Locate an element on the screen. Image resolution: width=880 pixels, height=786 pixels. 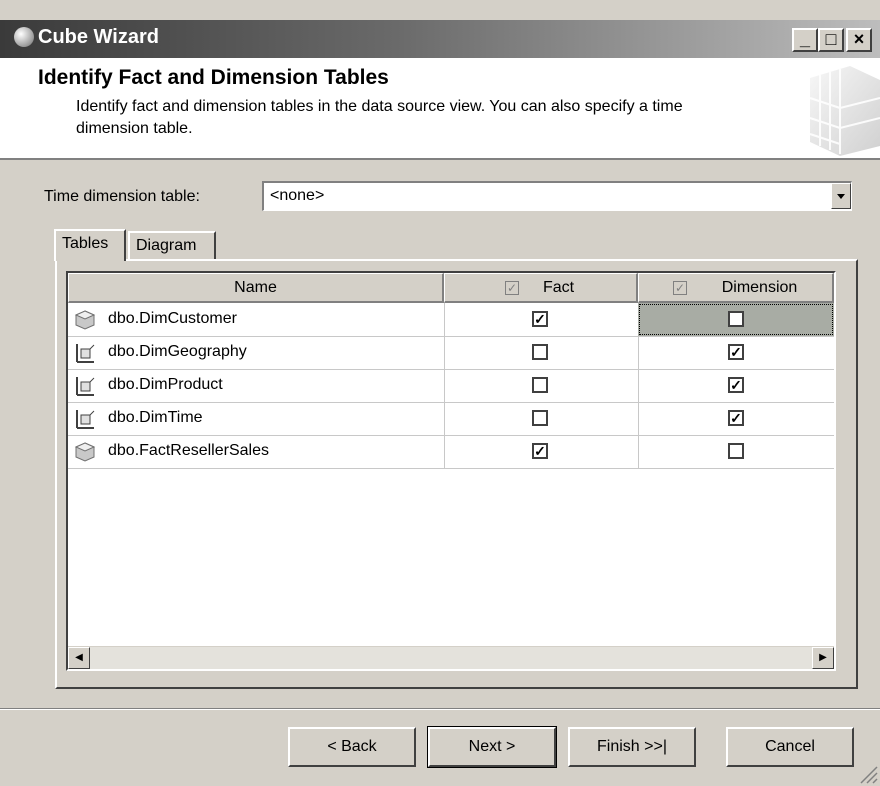
table-name: dbo.DimProduct is located at coordinates (165, 384).